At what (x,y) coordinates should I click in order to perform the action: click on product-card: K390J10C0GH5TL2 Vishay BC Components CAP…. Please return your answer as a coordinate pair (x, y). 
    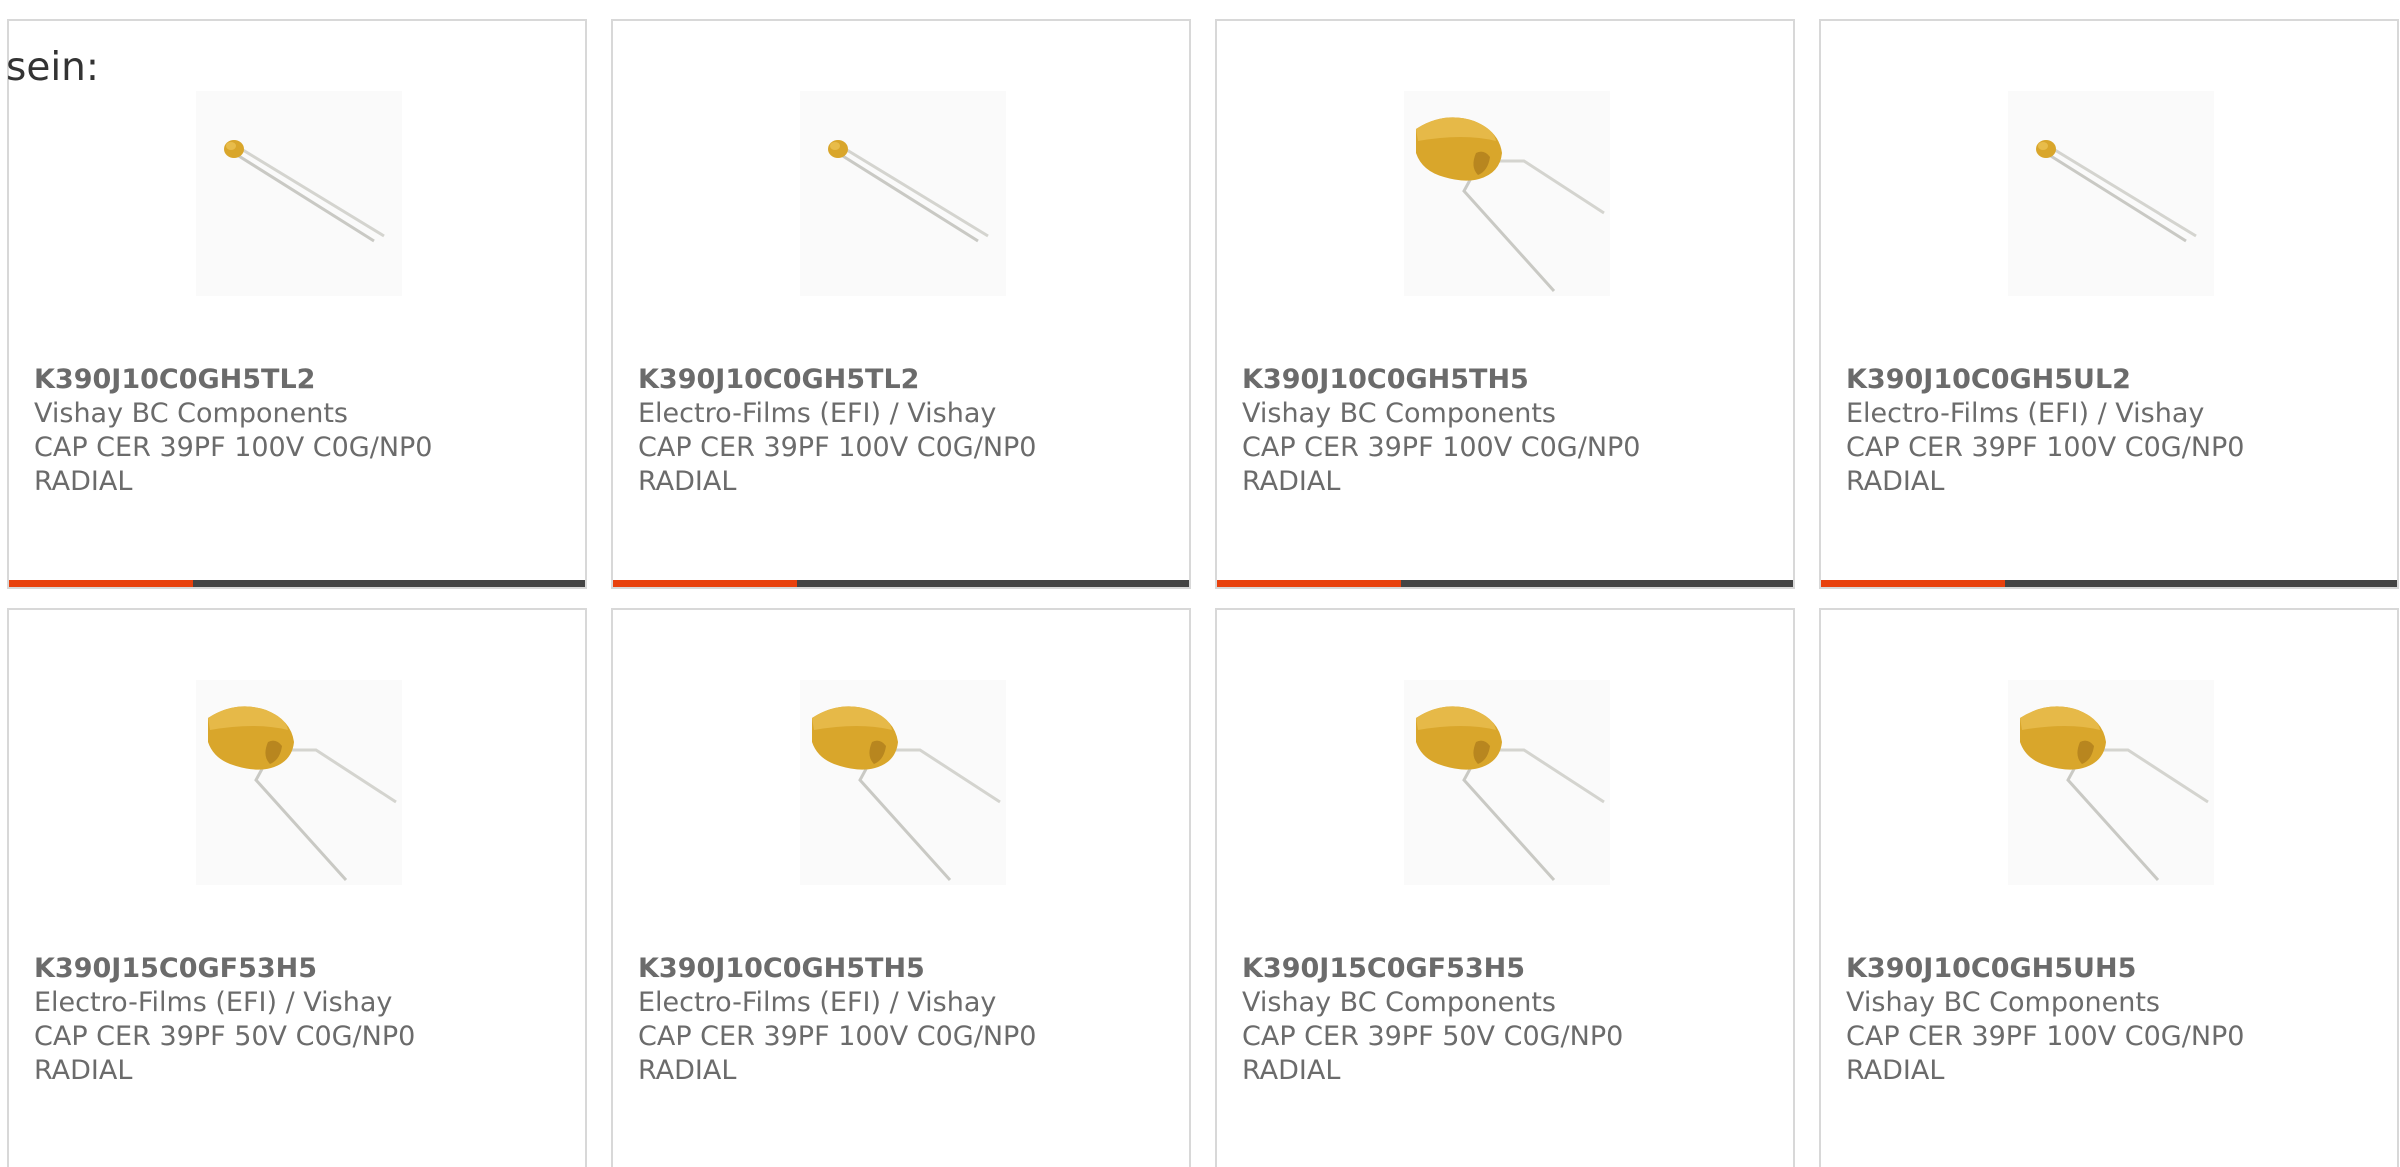
    Looking at the image, I should click on (297, 304).